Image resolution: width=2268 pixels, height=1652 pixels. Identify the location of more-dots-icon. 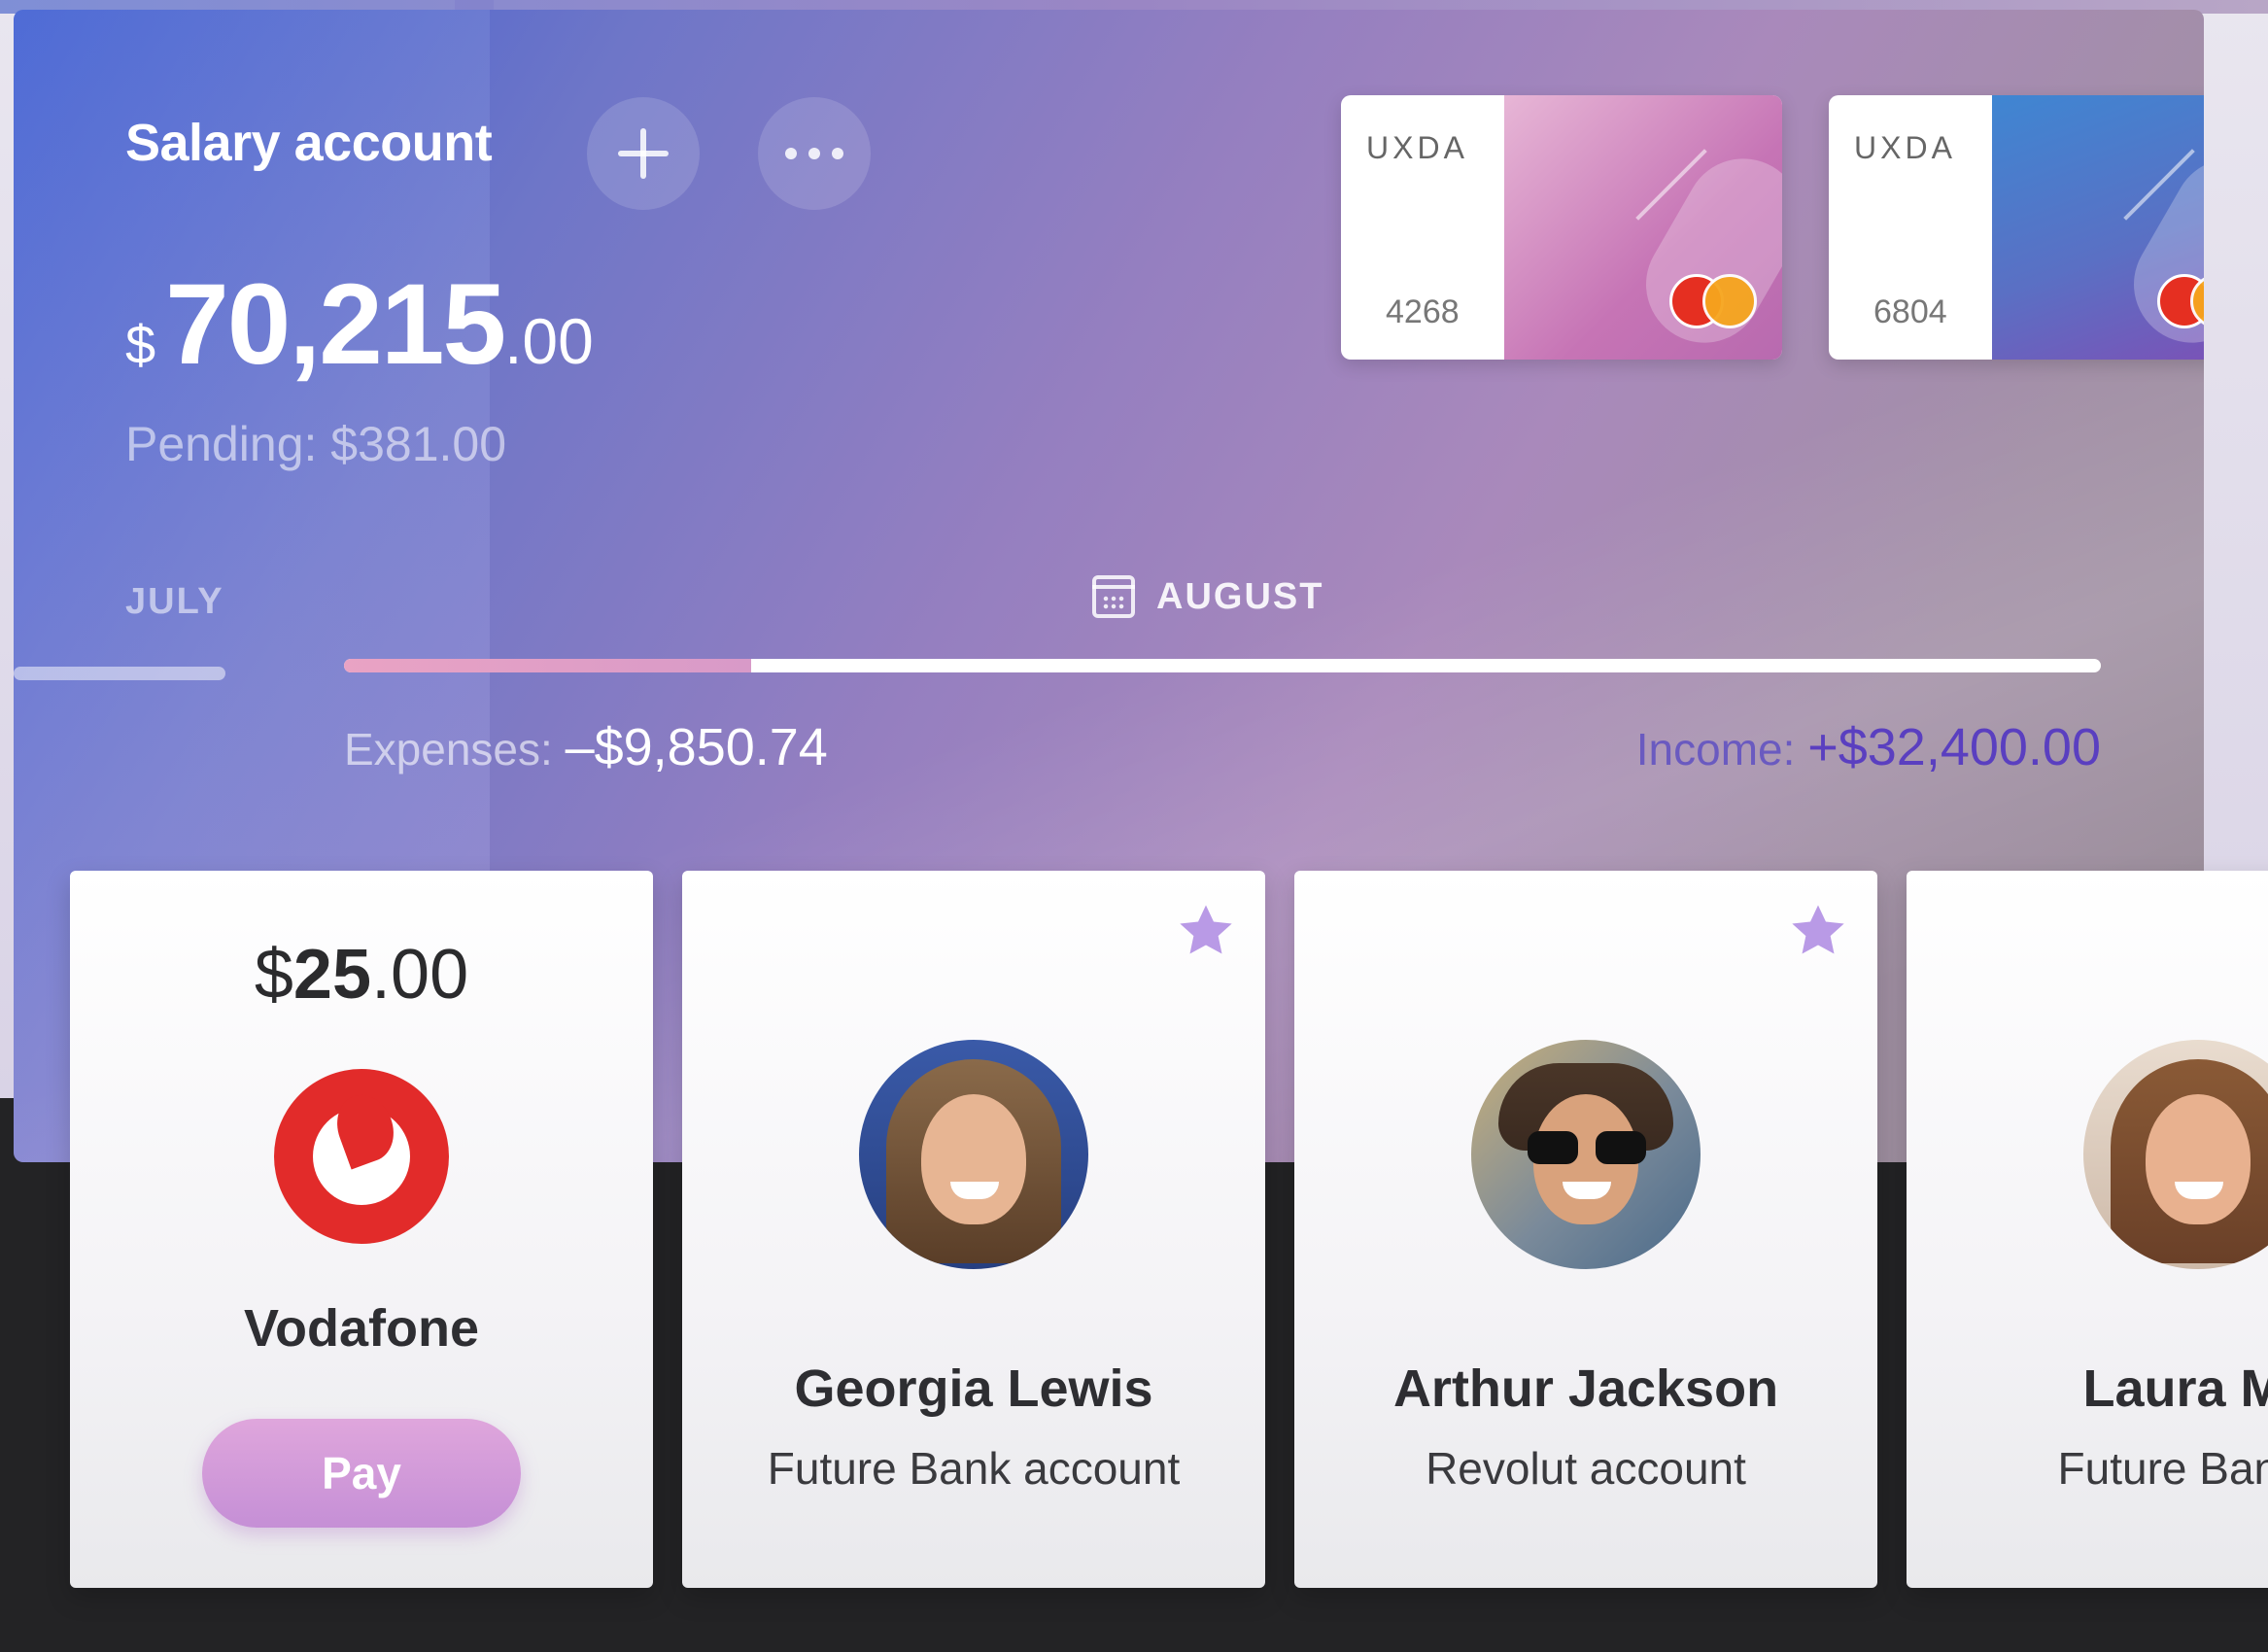
(814, 154).